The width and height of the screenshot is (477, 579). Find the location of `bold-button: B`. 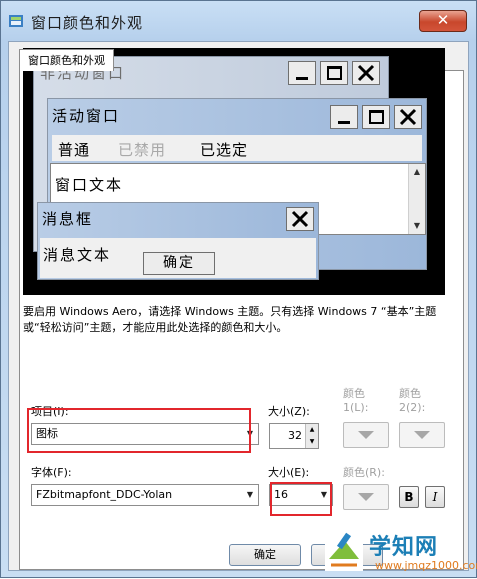

bold-button: B is located at coordinates (409, 497).